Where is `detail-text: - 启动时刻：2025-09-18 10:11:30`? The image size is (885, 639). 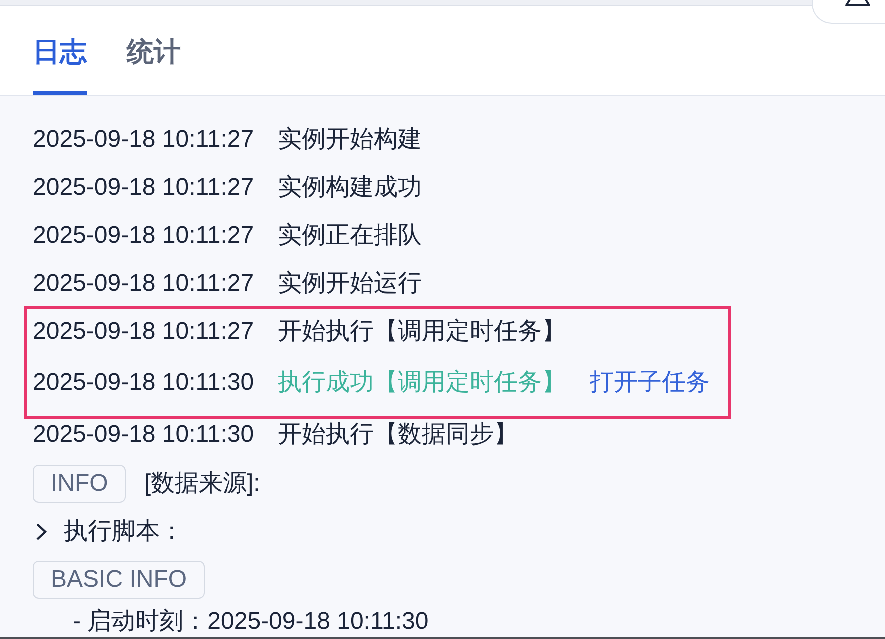 detail-text: - 启动时刻：2025-09-18 10:11:30 is located at coordinates (251, 622).